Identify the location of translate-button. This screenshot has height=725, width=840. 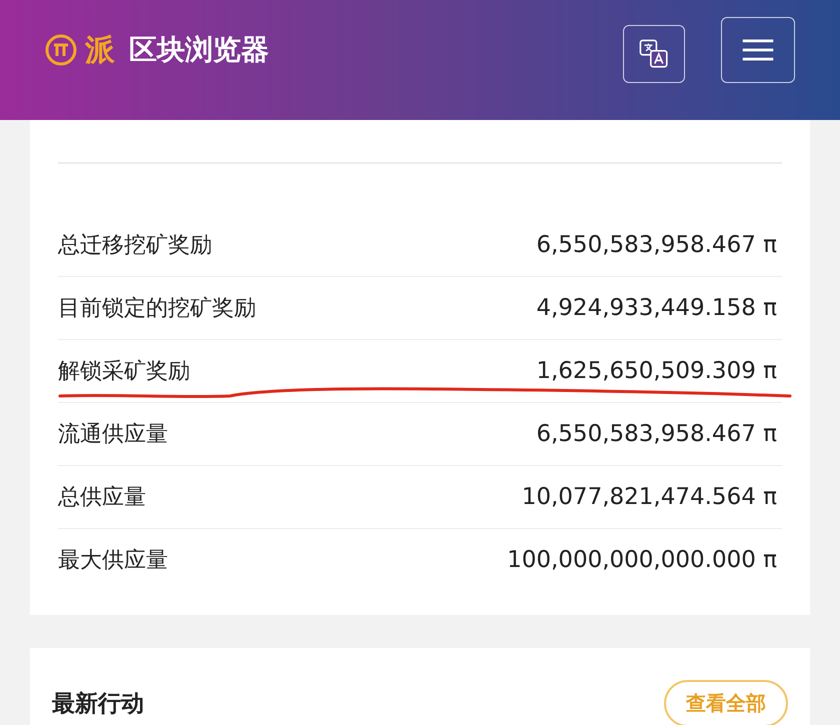
(654, 54).